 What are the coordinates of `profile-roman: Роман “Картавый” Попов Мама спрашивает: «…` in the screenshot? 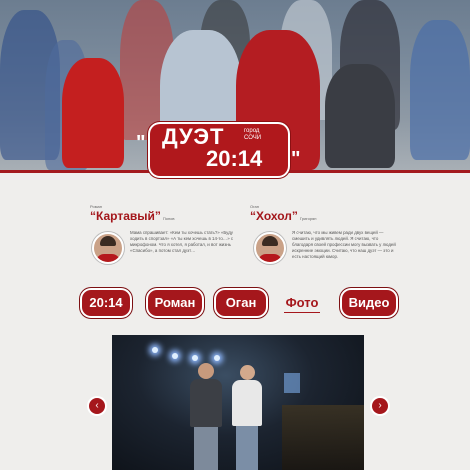 It's located at (165, 234).